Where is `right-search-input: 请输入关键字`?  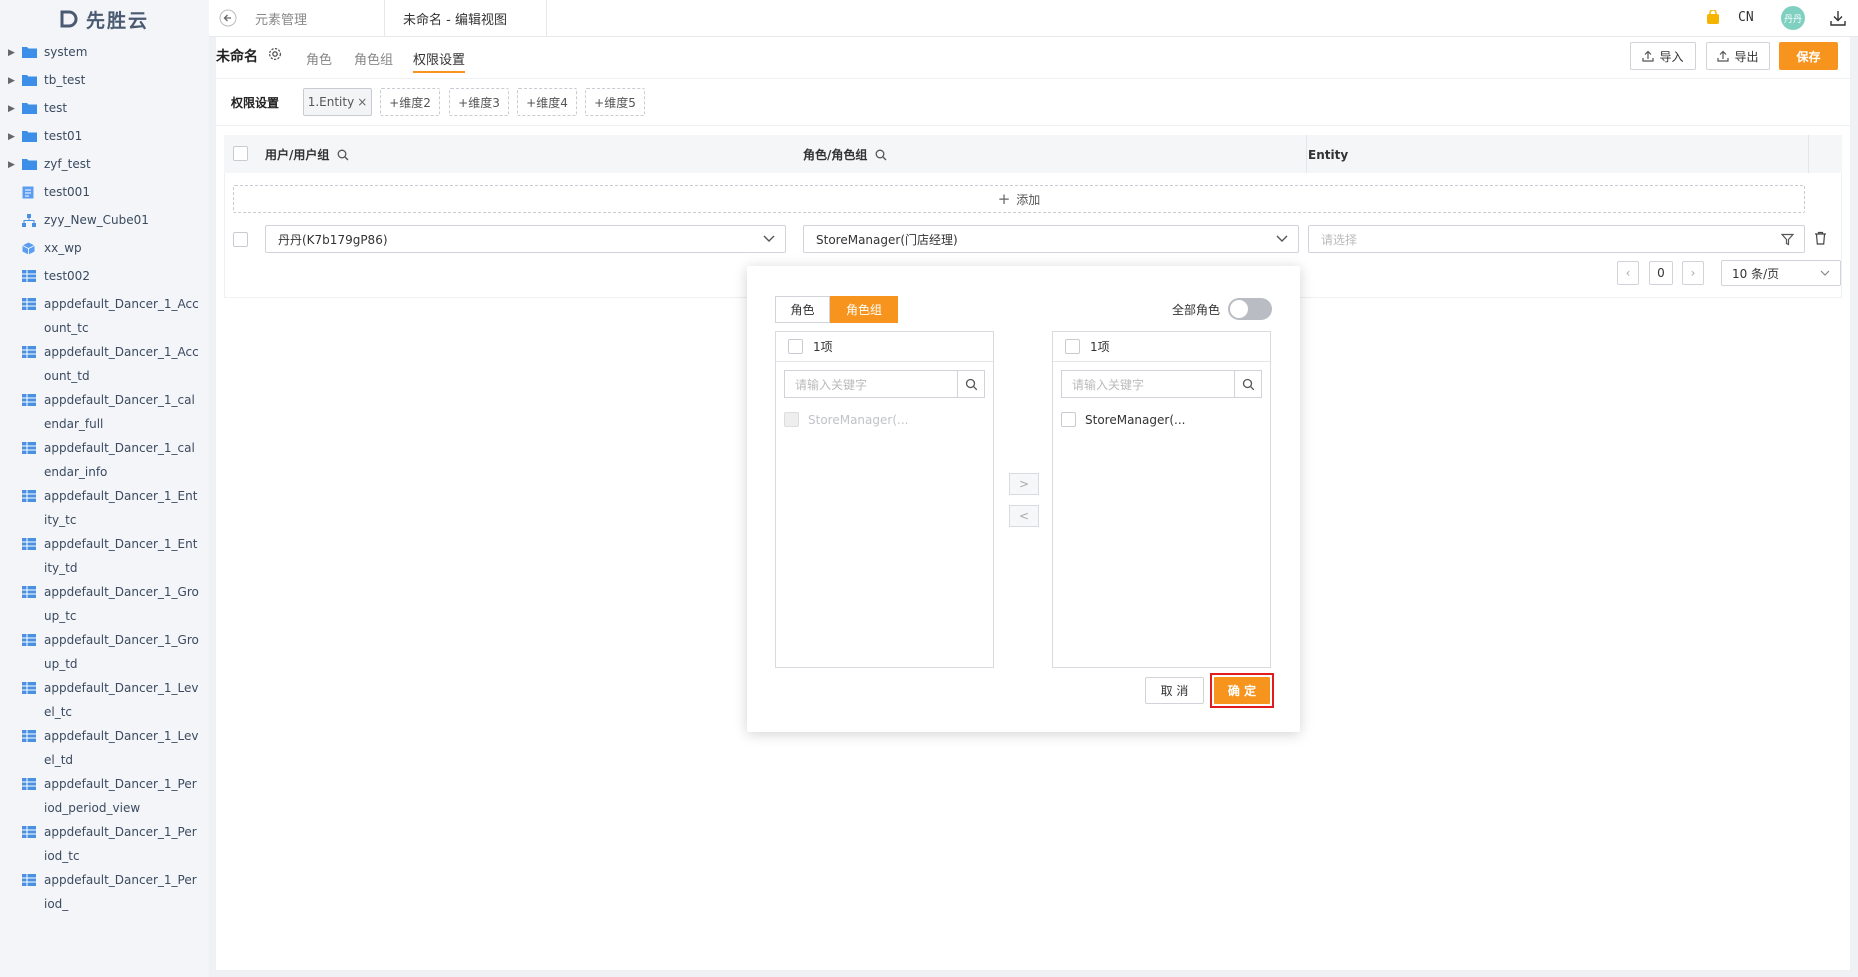 right-search-input: 请输入关键字 is located at coordinates (1147, 384).